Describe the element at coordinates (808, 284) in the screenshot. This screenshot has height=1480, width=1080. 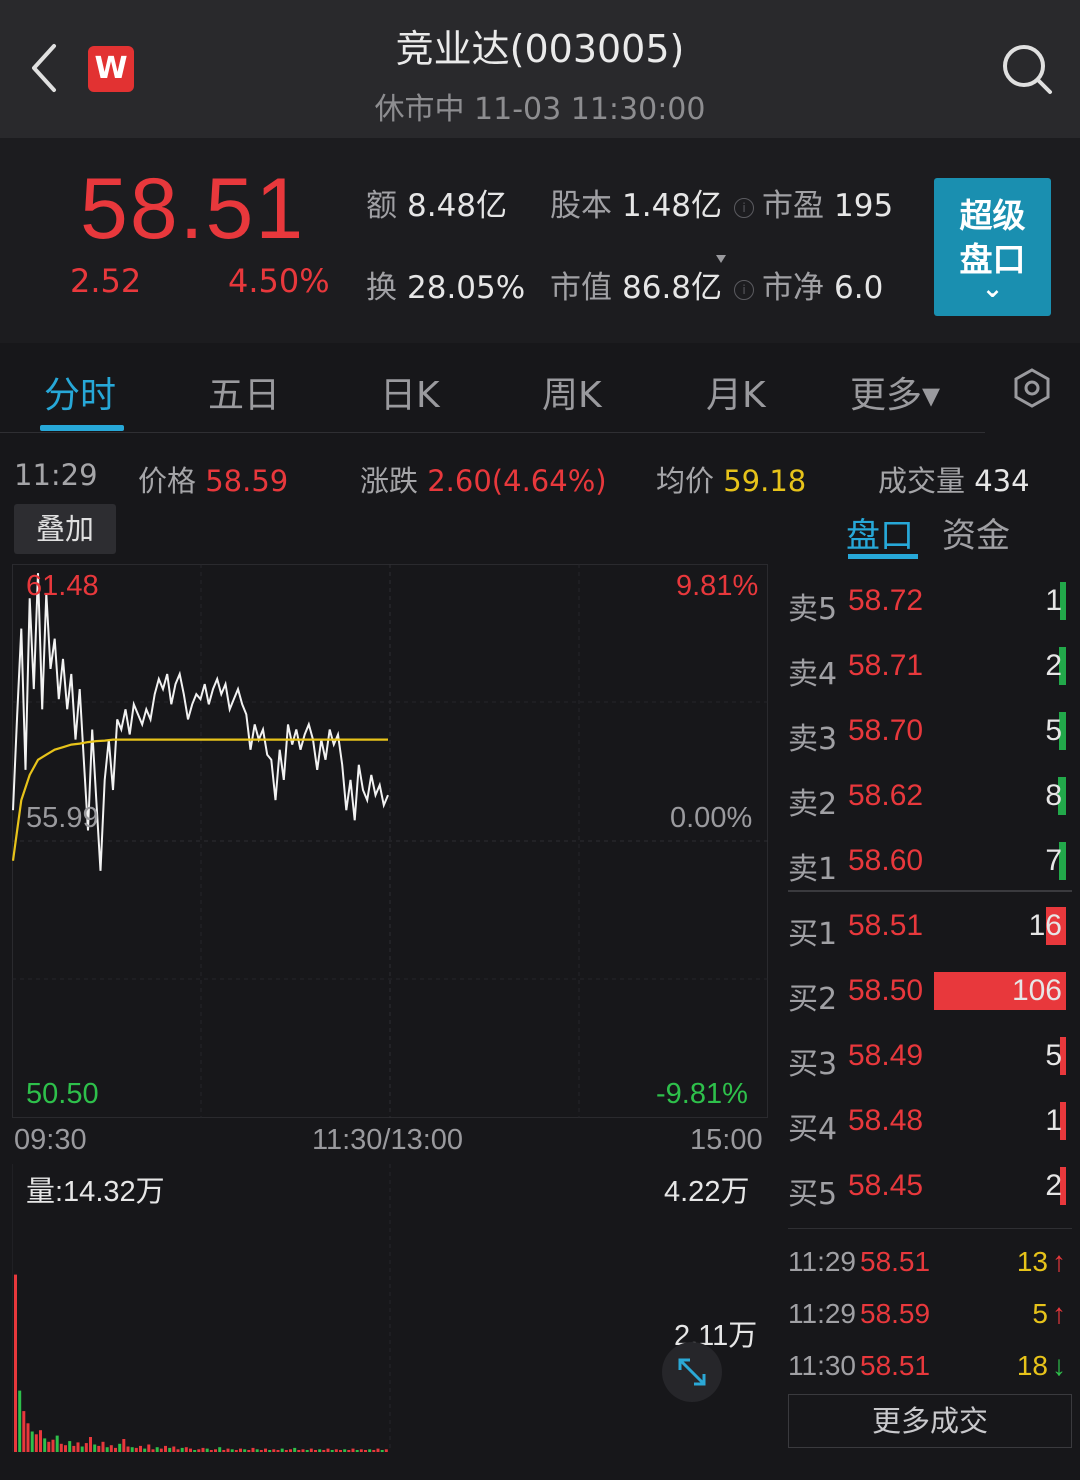
I see `stat-pb: i 市净 6.0` at that location.